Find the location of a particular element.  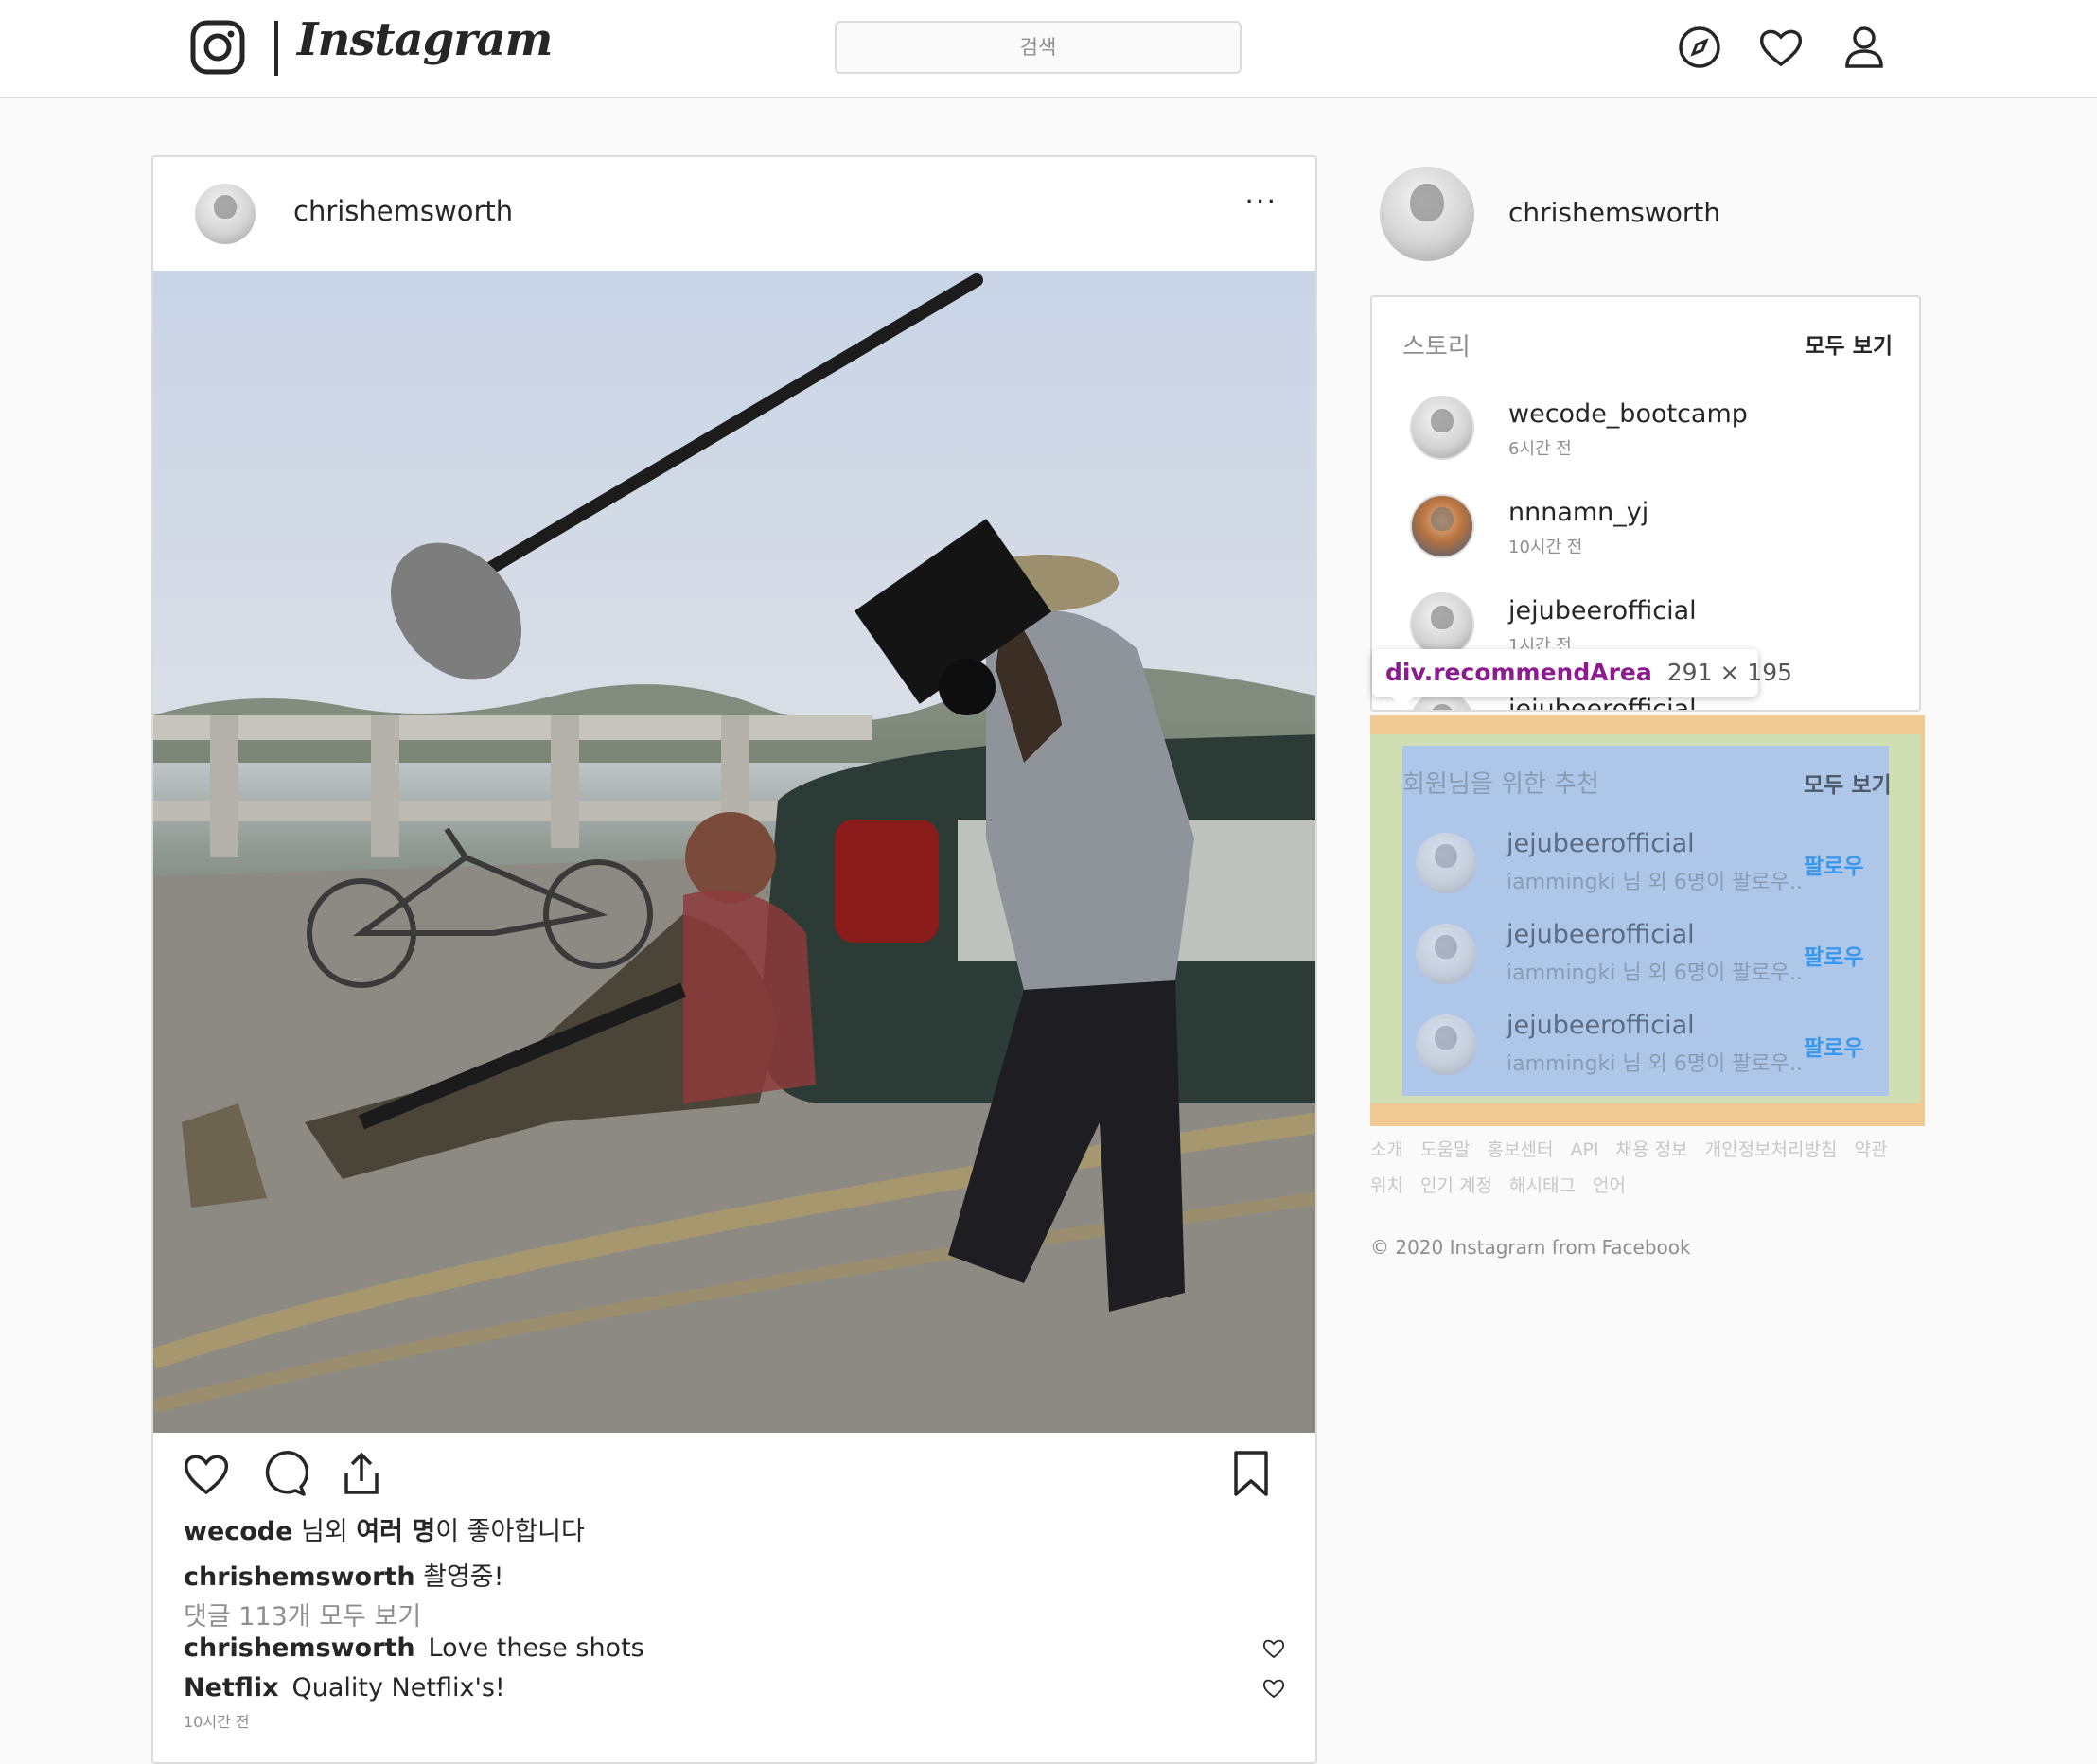

story-item: nnnamn_yj 10시간 전 is located at coordinates (1656, 532).